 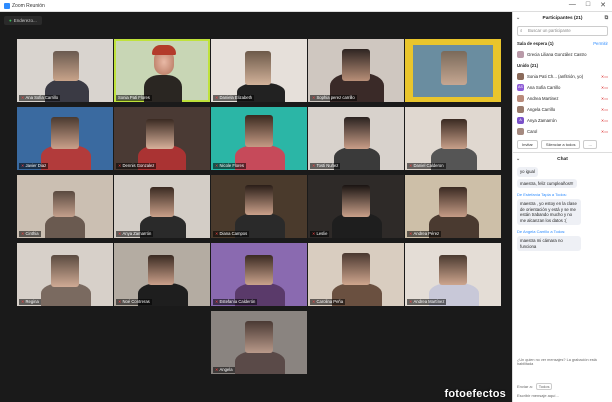 What do you see at coordinates (325, 166) in the screenshot?
I see `tile-name: ✕Tosti Nuñez` at bounding box center [325, 166].